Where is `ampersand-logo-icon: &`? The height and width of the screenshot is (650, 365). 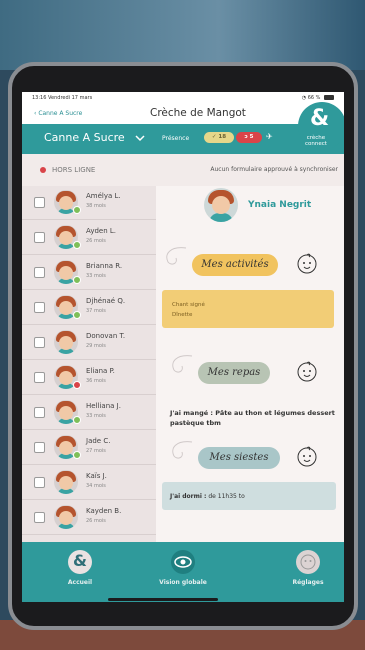 ampersand-logo-icon: & is located at coordinates (320, 118).